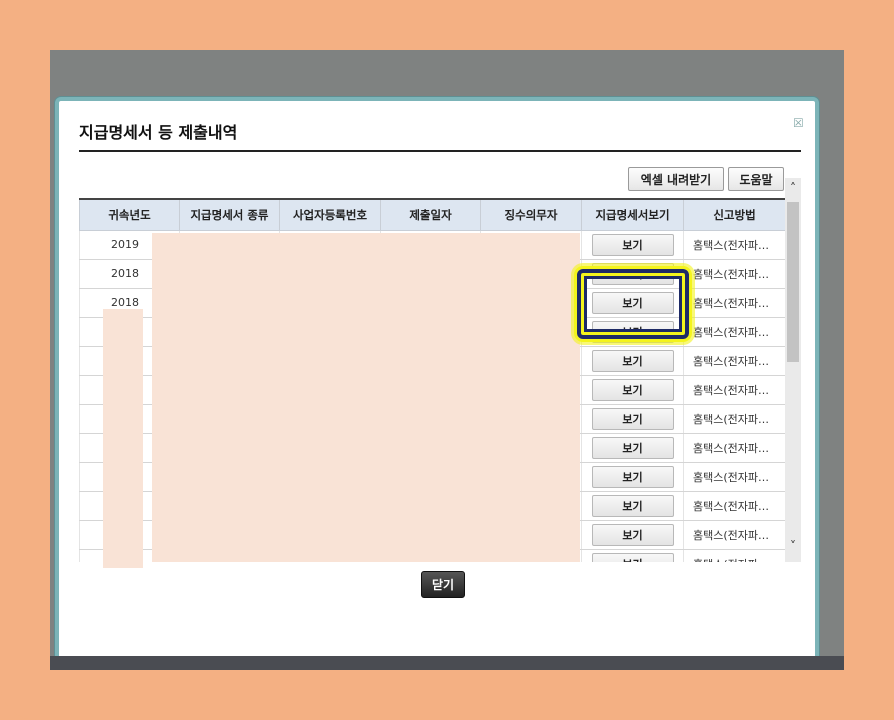 The image size is (894, 720). What do you see at coordinates (633, 304) in the screenshot?
I see `view-button-highlight` at bounding box center [633, 304].